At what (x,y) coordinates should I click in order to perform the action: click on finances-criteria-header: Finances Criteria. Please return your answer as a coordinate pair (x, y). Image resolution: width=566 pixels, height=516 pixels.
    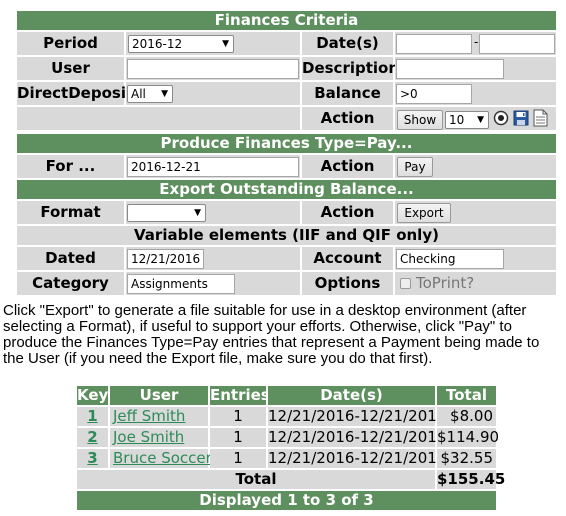
    Looking at the image, I should click on (286, 20).